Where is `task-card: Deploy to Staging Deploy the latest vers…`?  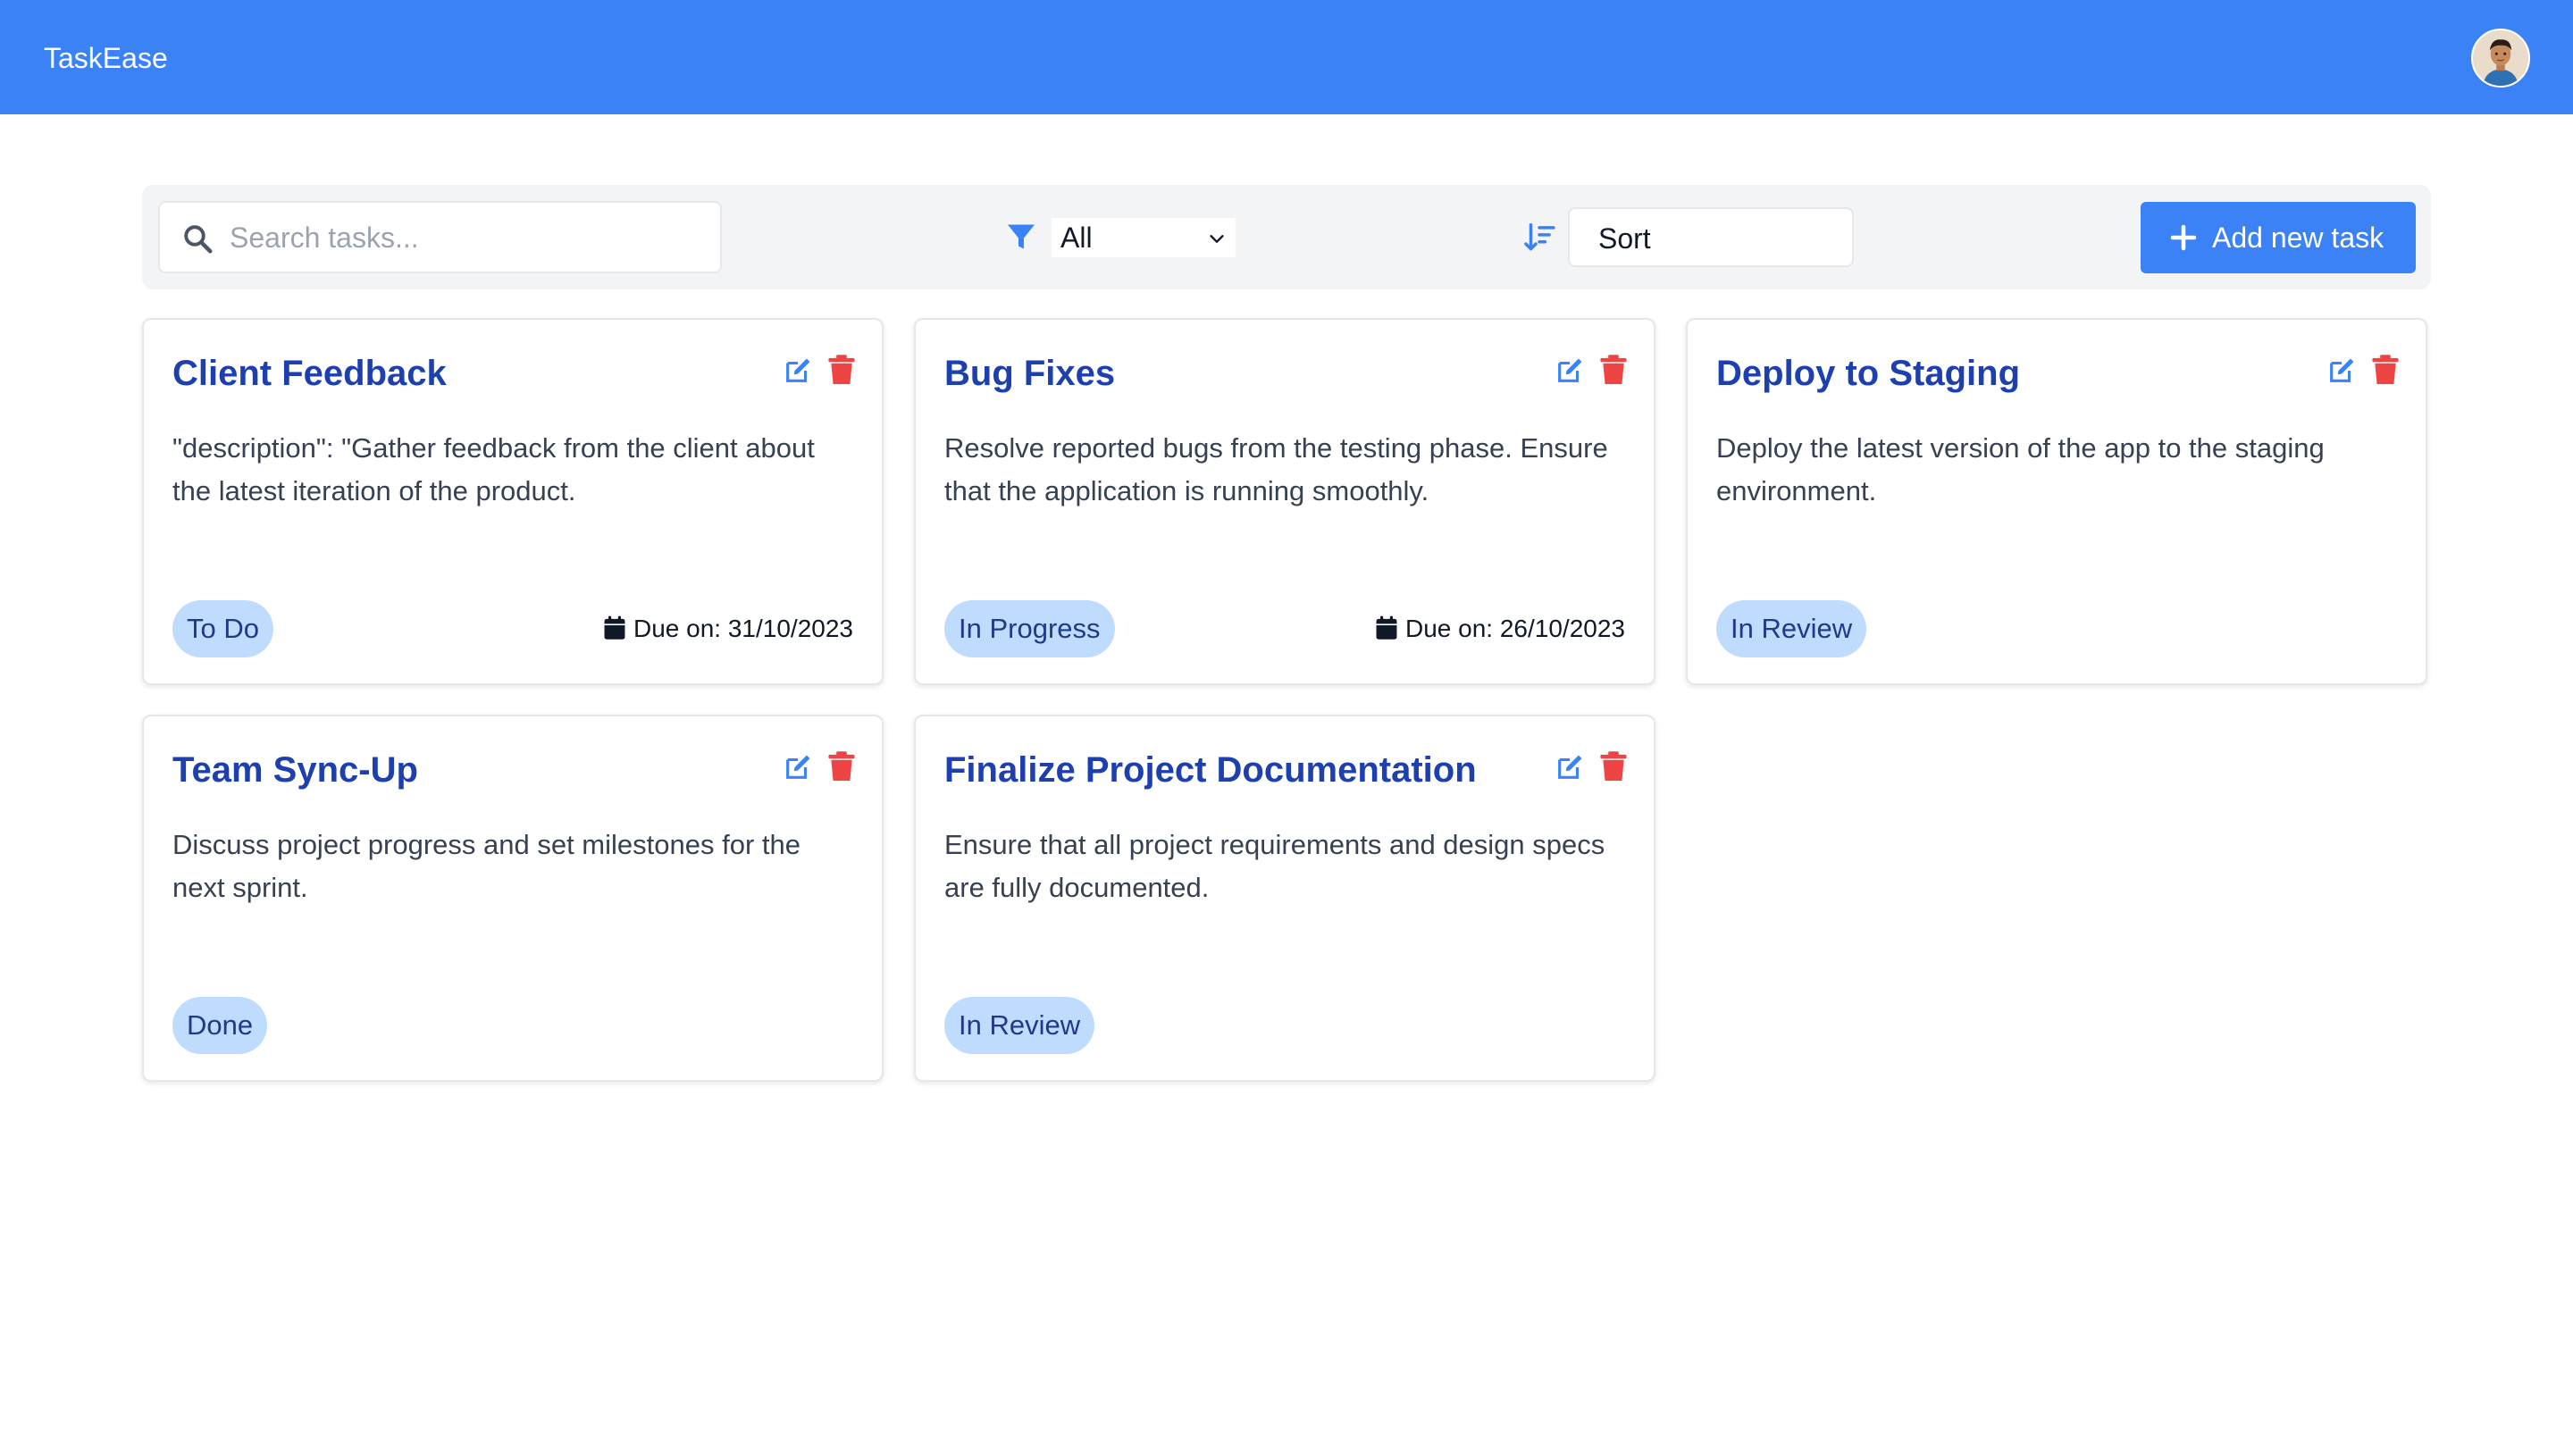
task-card: Deploy to Staging Deploy the latest vers… is located at coordinates (2056, 501).